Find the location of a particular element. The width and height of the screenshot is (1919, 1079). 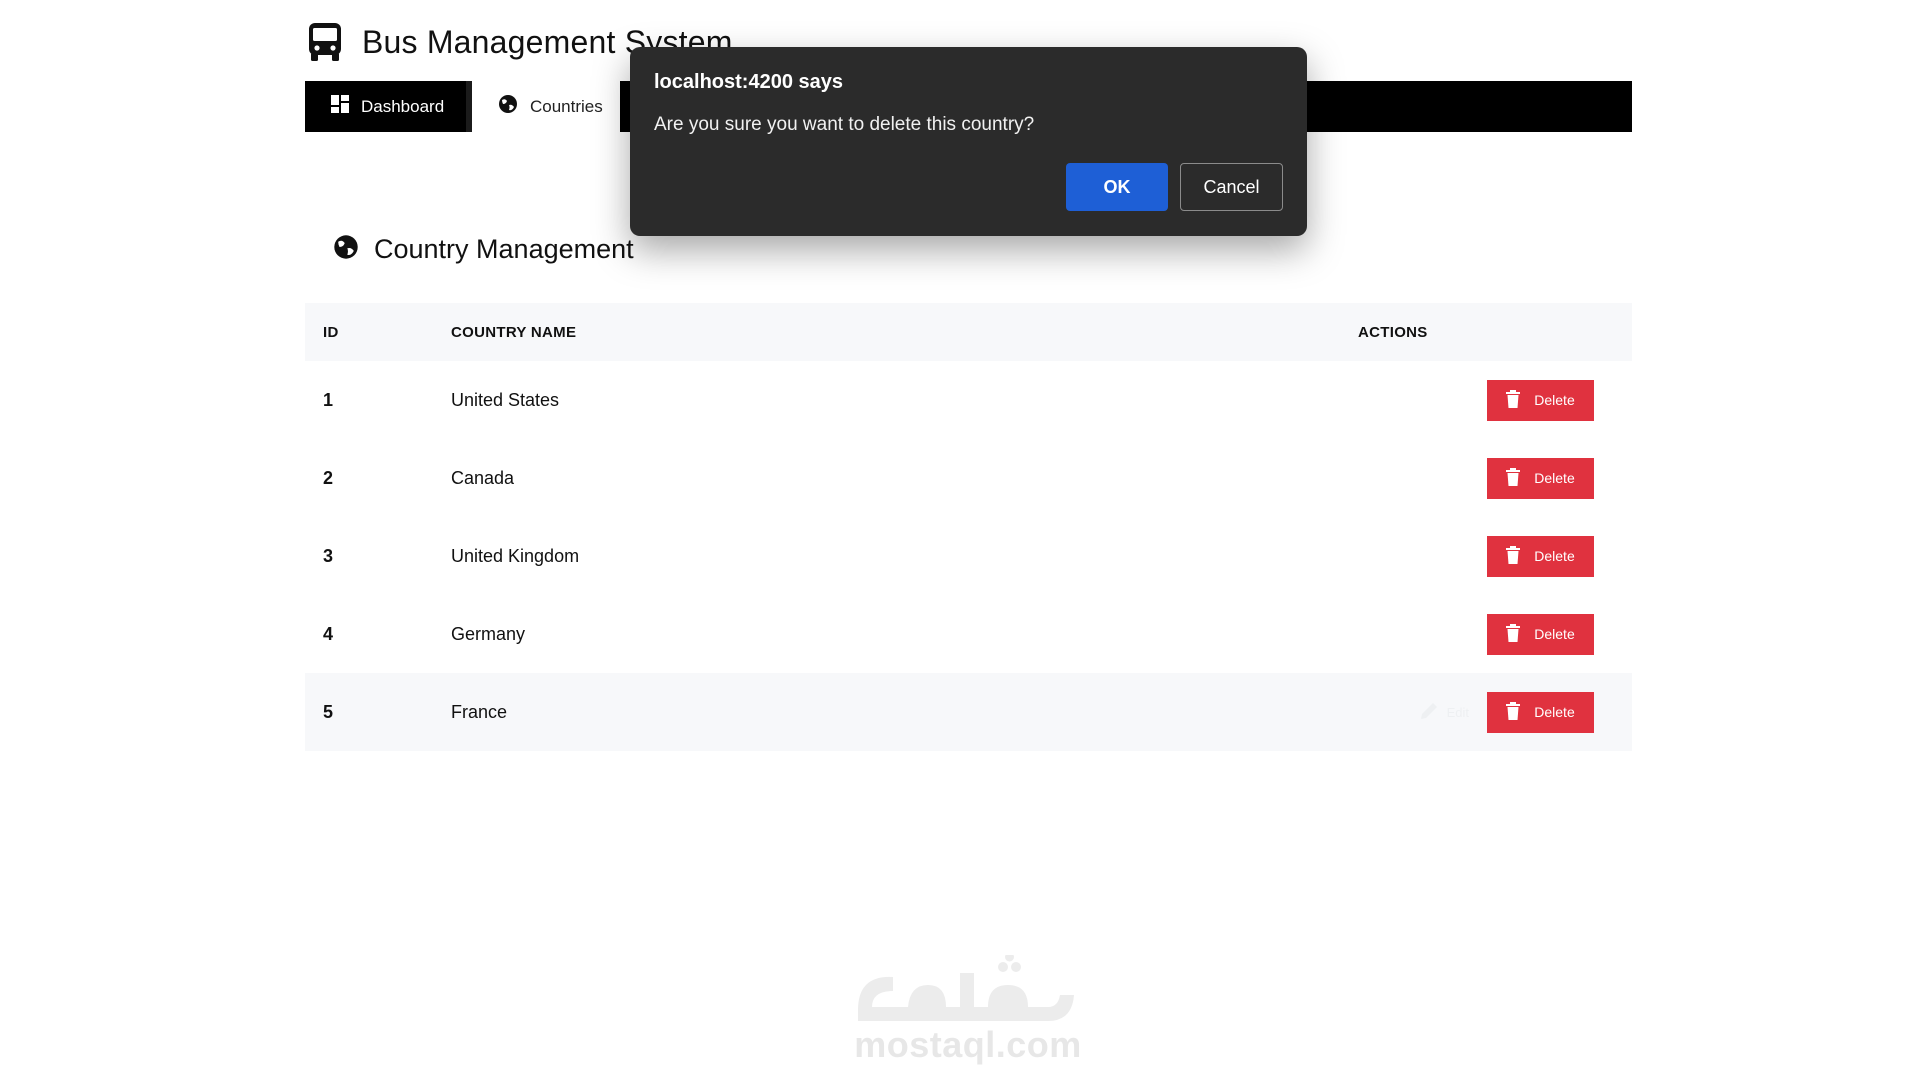

nav-item-label: Dashboard is located at coordinates (403, 106).